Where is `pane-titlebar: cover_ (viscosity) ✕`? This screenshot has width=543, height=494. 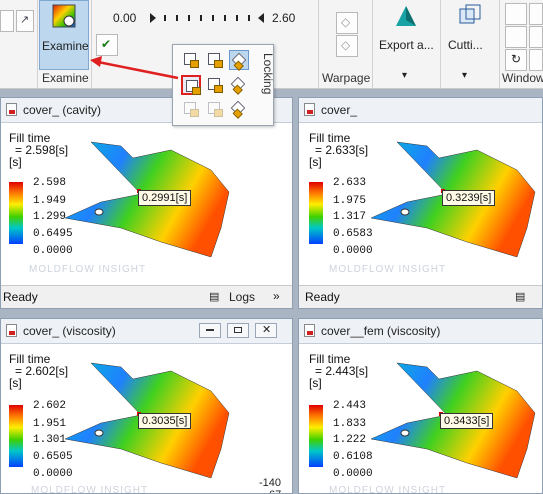 pane-titlebar: cover_ (viscosity) ✕ is located at coordinates (146, 331).